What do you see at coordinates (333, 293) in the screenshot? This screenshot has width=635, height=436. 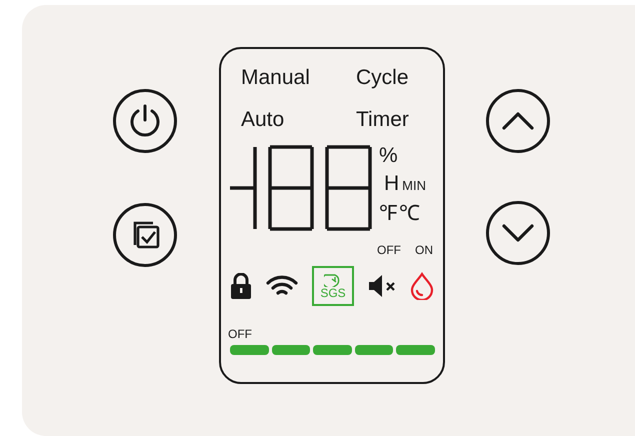 I see `sgs-label: SGS` at bounding box center [333, 293].